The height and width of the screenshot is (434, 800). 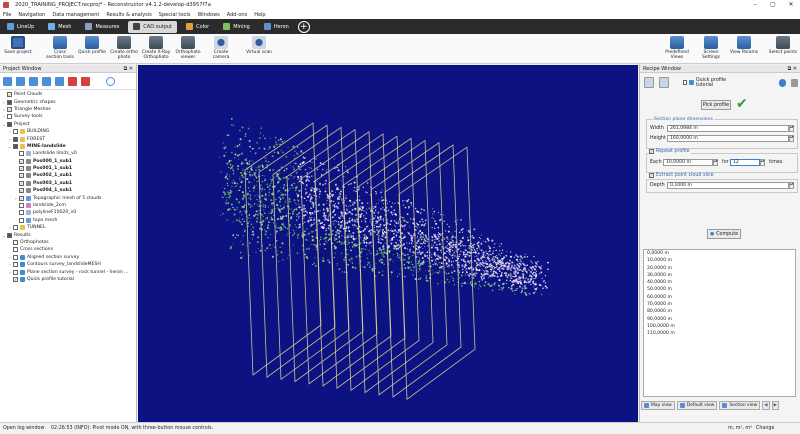 I want to click on extract-slice-checkbox, so click(x=651, y=175).